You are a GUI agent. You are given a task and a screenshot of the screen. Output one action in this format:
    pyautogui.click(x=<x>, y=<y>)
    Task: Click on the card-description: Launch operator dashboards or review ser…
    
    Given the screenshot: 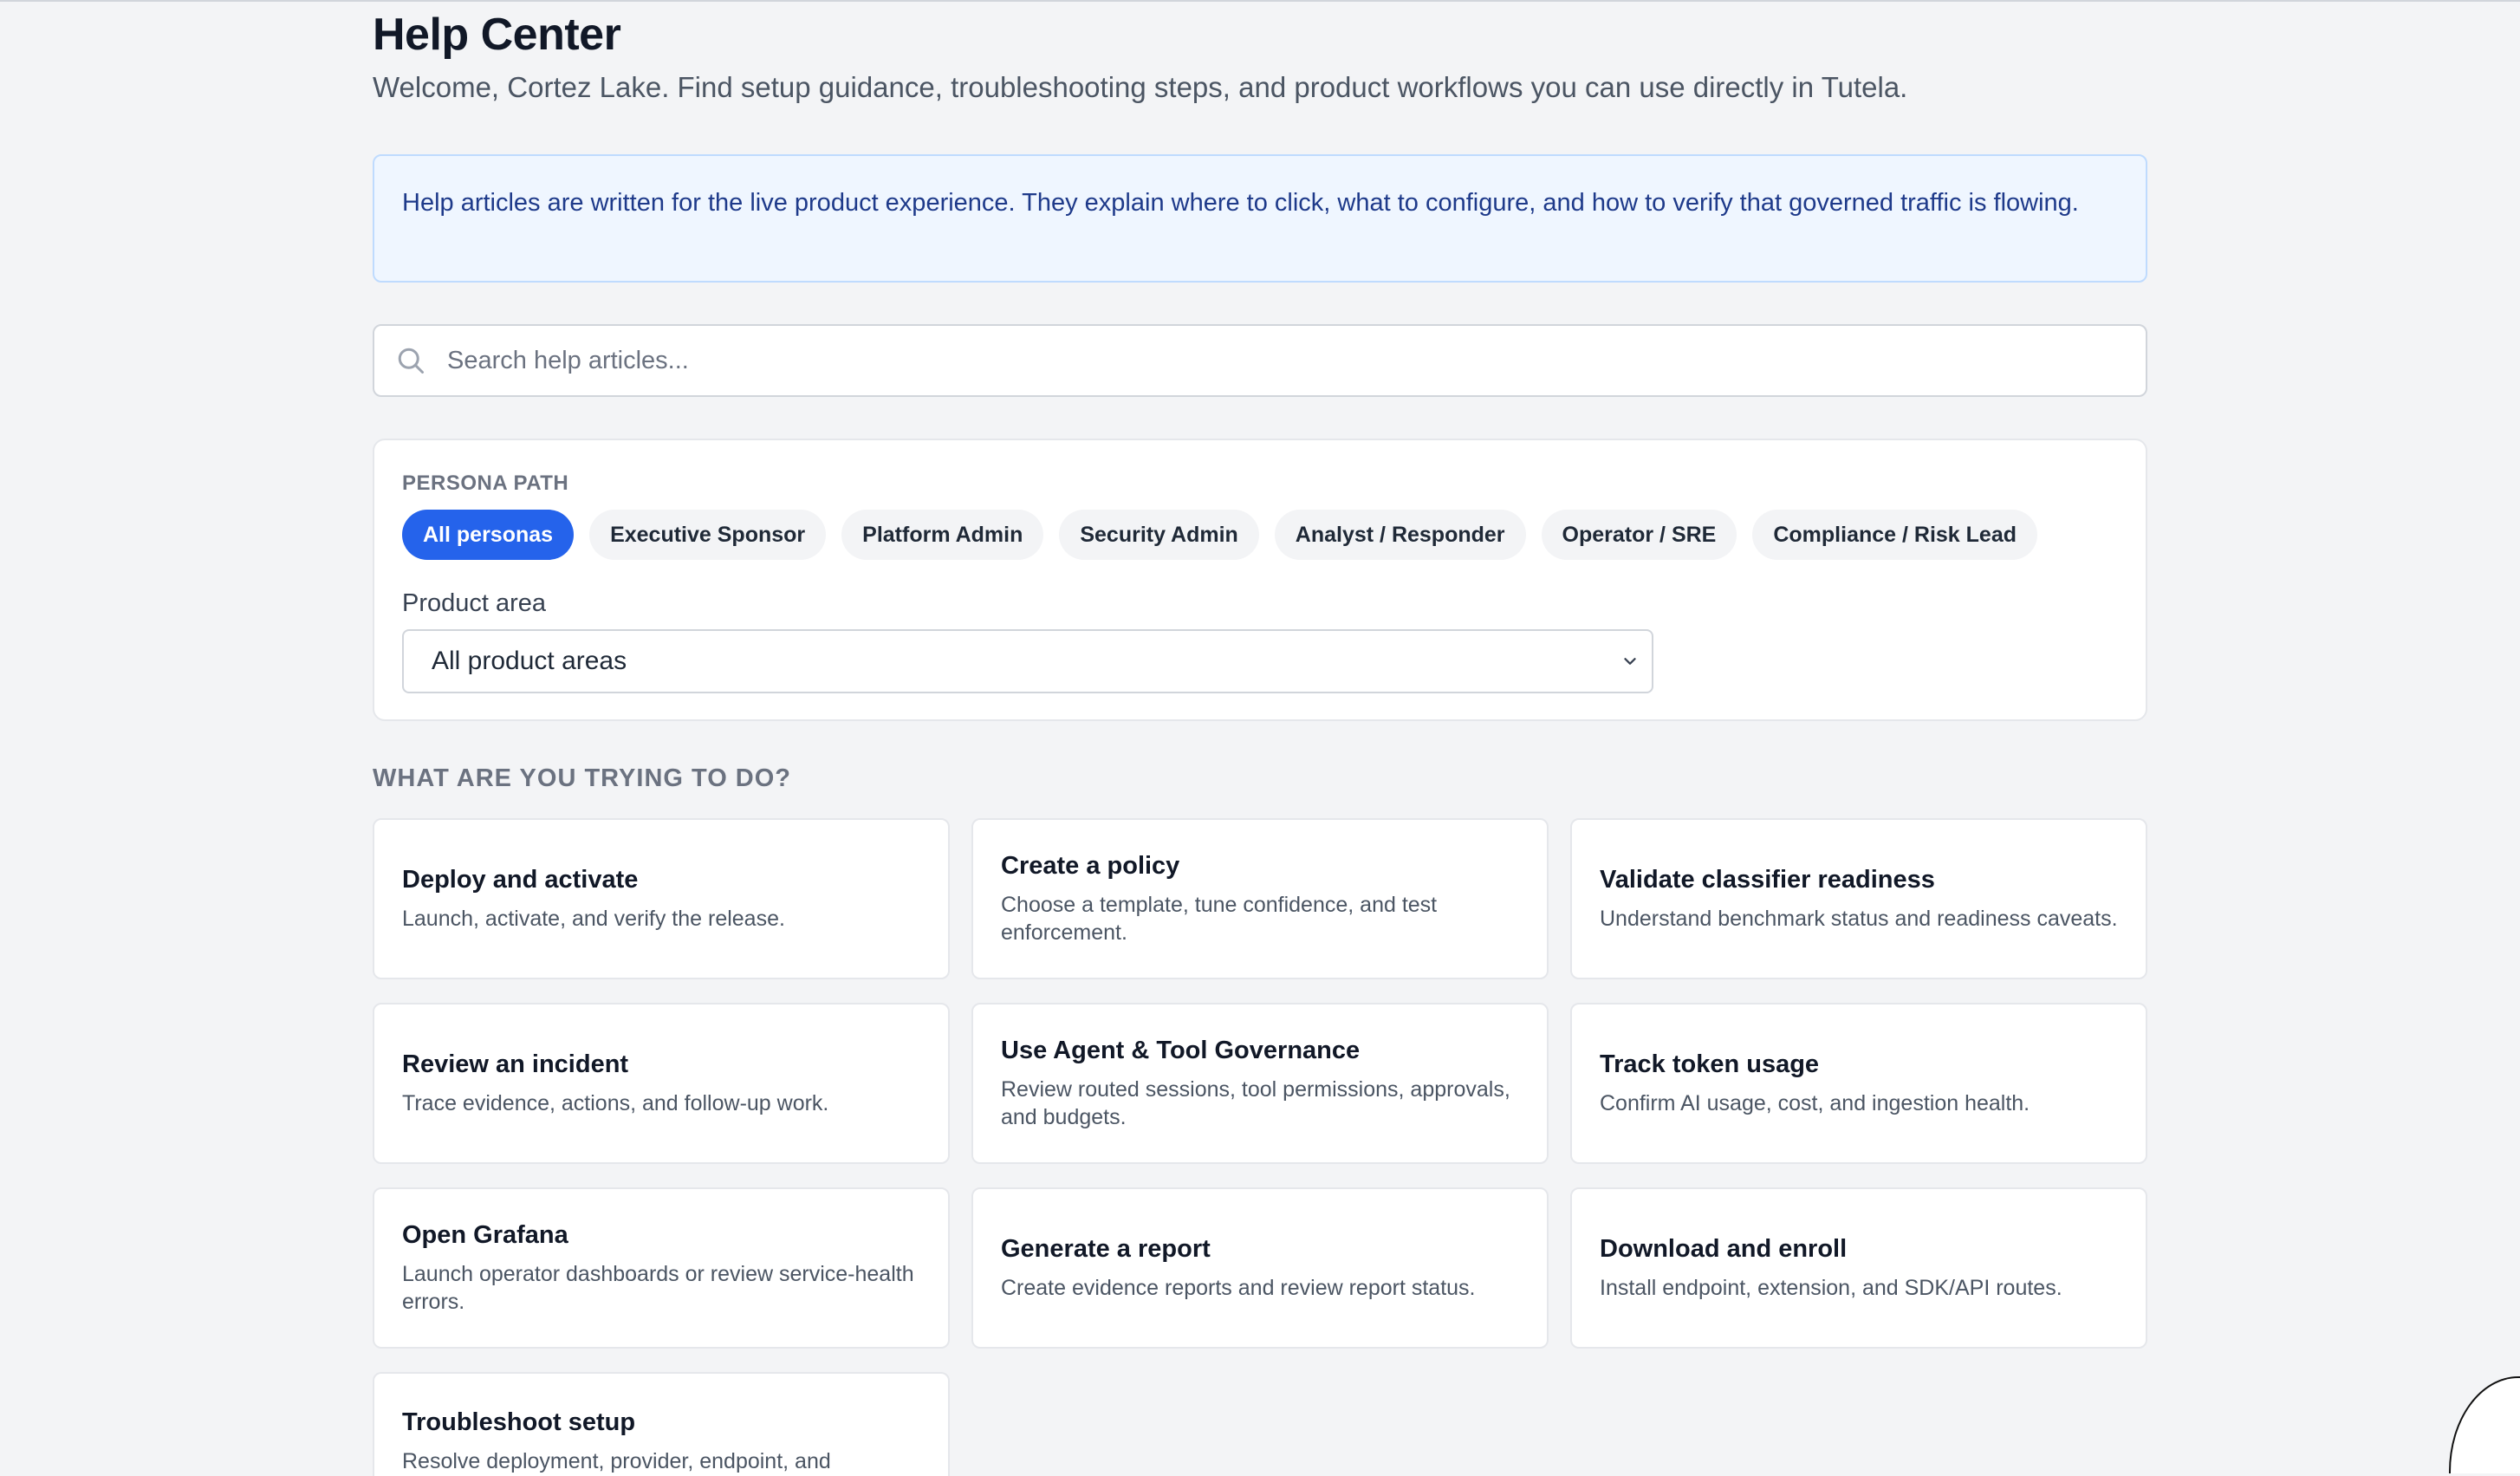 What is the action you would take?
    pyautogui.click(x=658, y=1287)
    